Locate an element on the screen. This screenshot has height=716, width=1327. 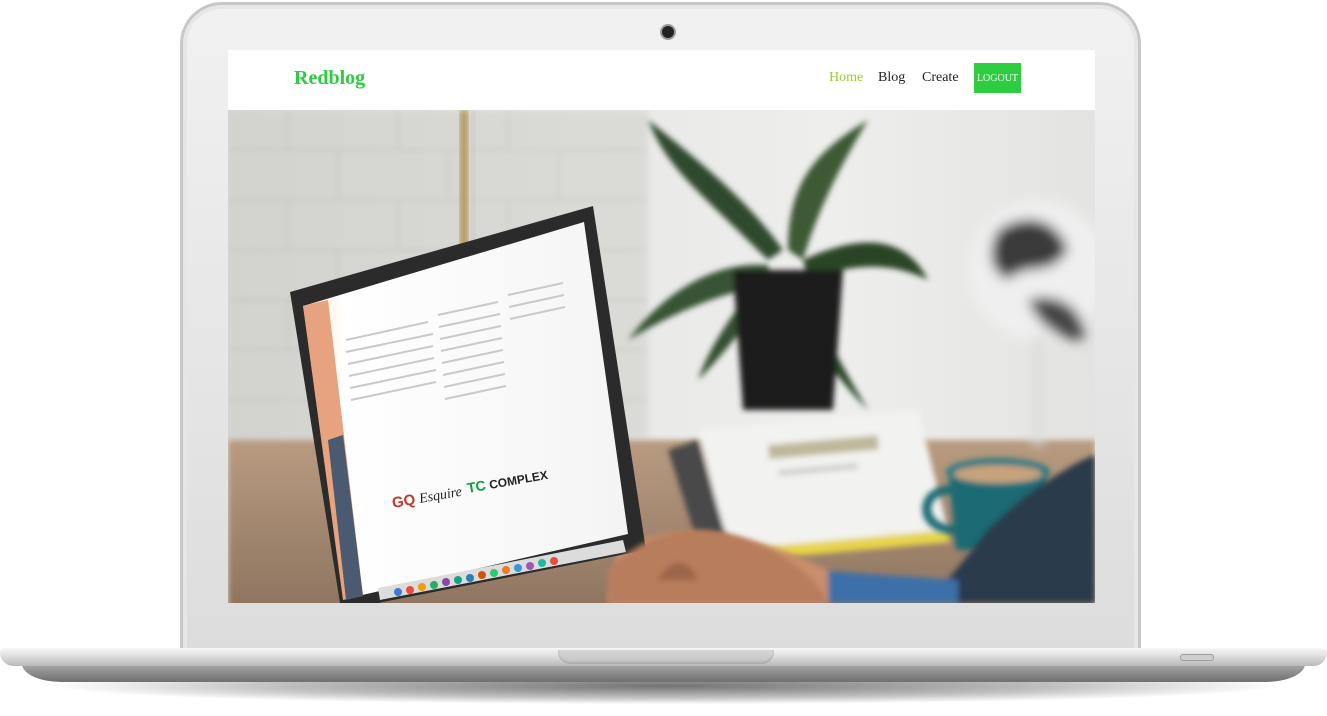
brand-logo: Redblog is located at coordinates (329, 78).